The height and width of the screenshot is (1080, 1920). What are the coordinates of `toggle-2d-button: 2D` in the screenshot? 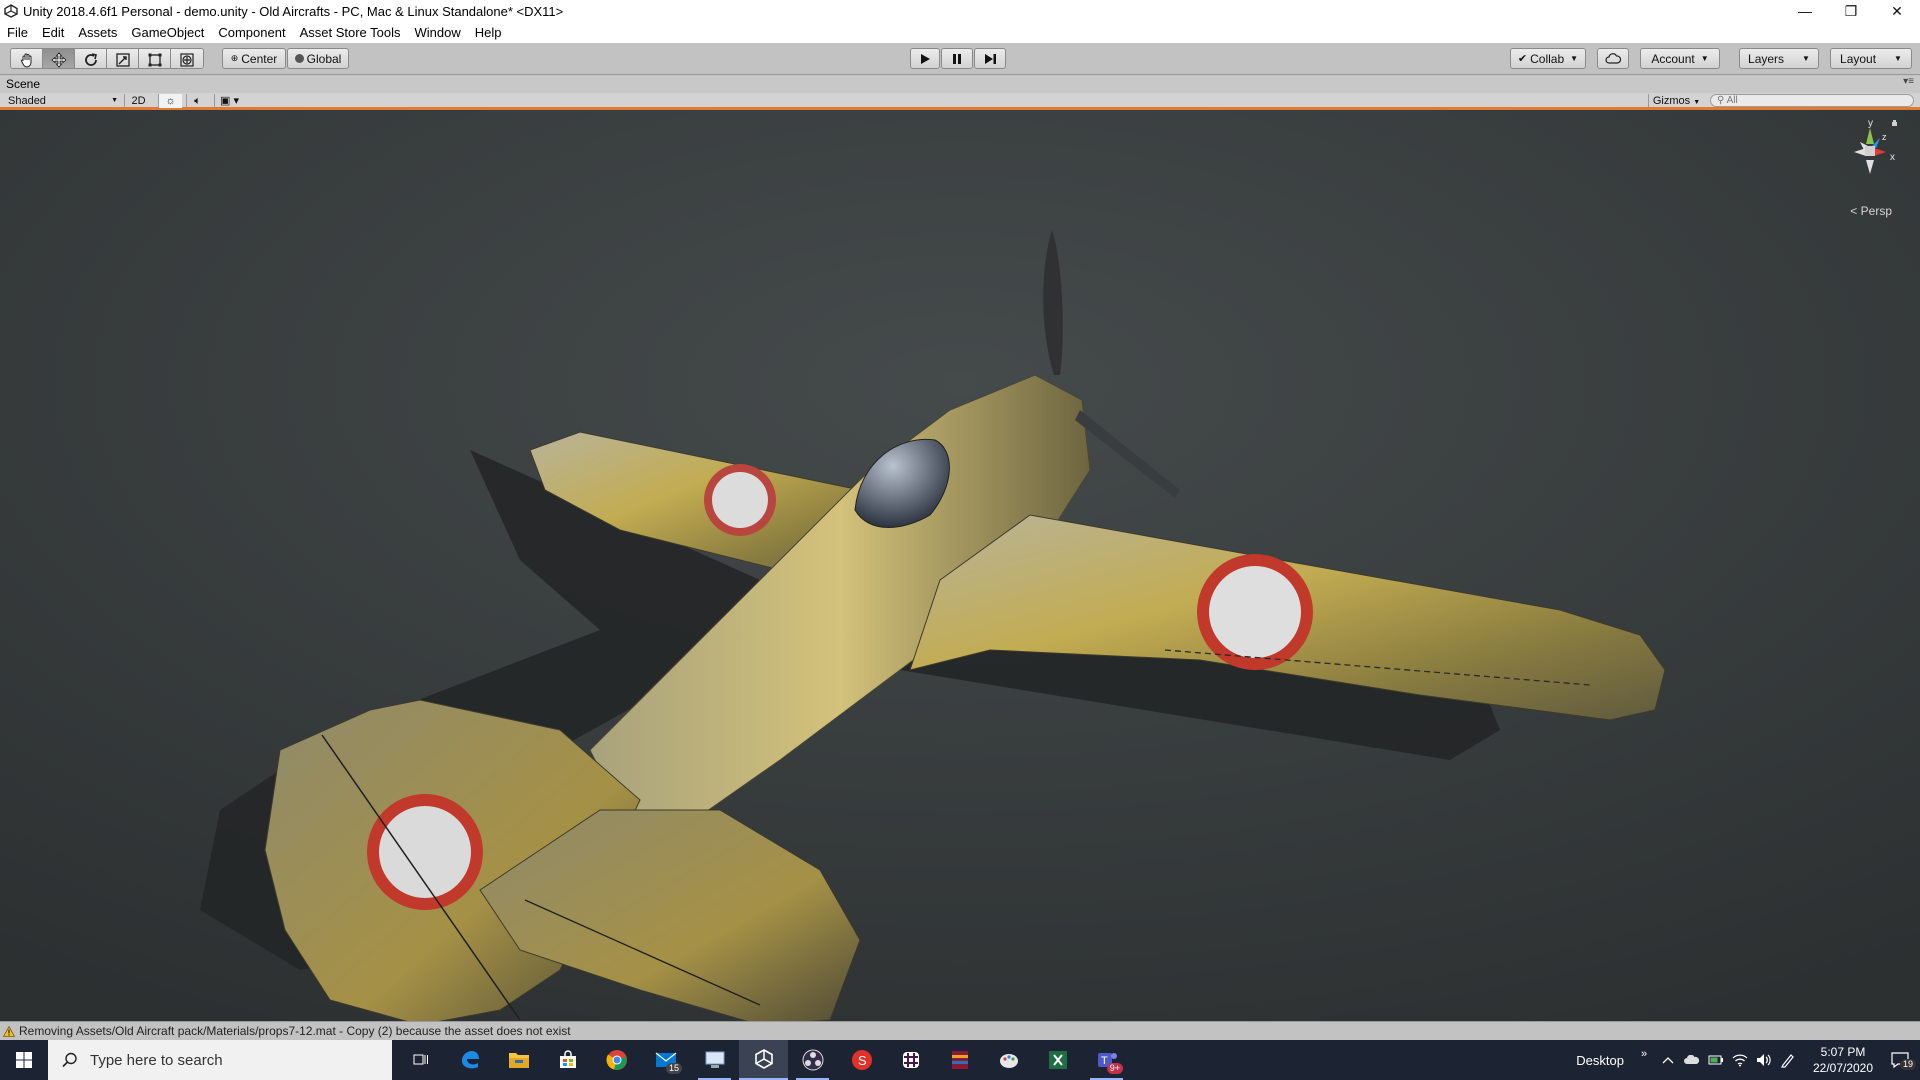 It's located at (138, 101).